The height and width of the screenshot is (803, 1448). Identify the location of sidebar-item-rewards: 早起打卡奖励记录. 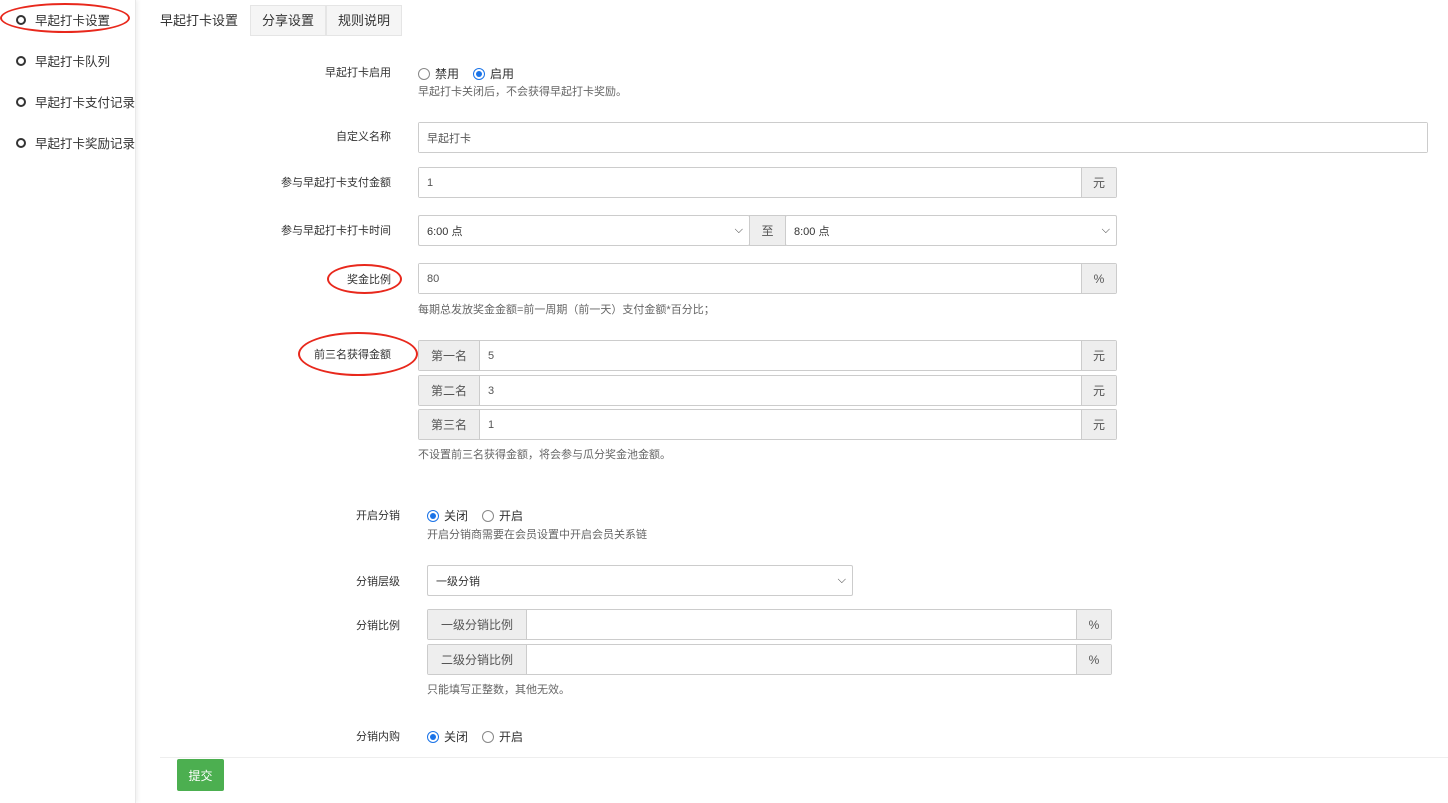
(75, 142).